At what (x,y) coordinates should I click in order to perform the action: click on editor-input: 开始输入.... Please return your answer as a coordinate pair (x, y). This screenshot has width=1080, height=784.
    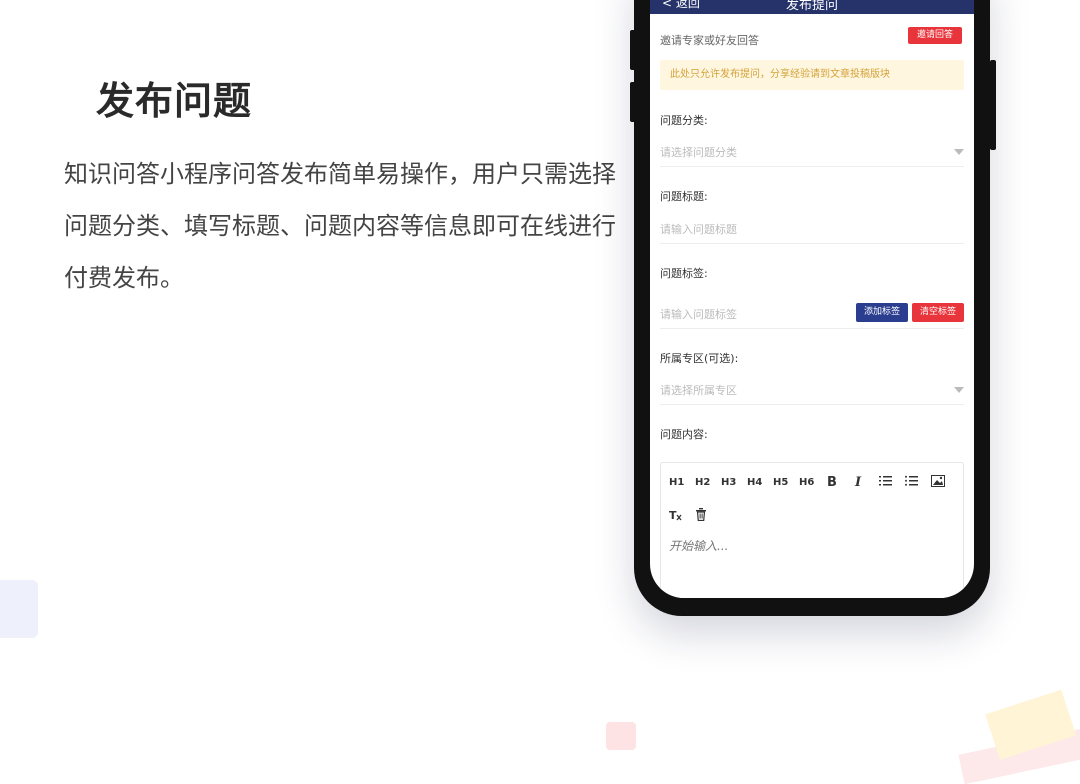
    Looking at the image, I should click on (698, 545).